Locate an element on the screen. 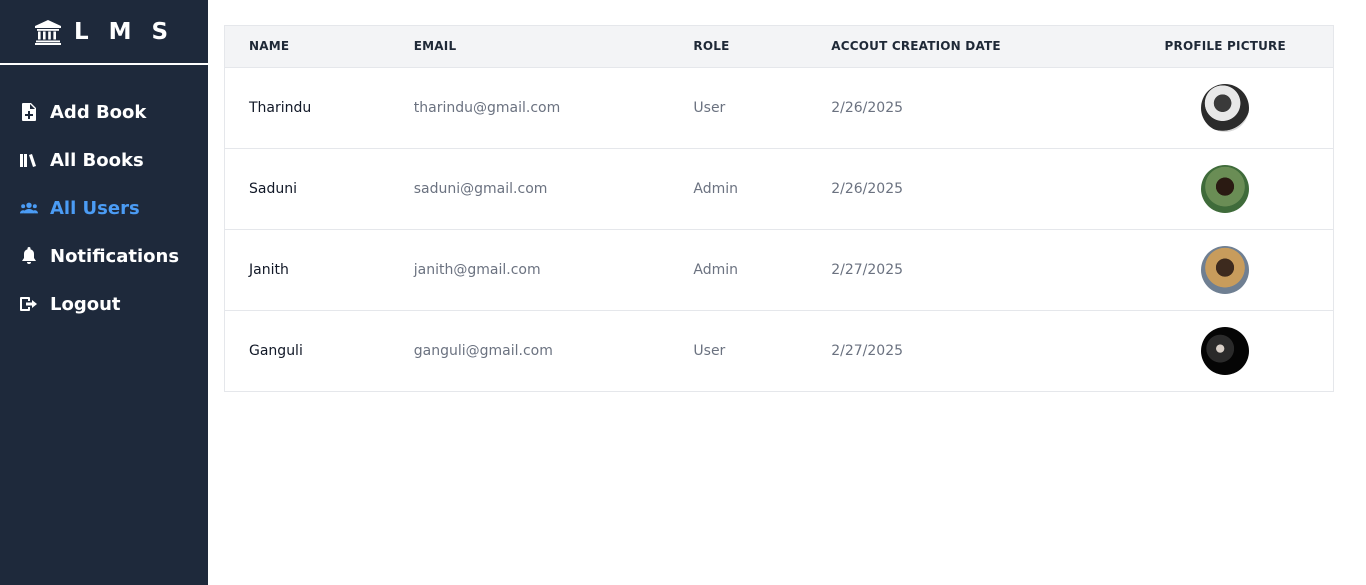 The height and width of the screenshot is (585, 1366). brand: L M S is located at coordinates (104, 32).